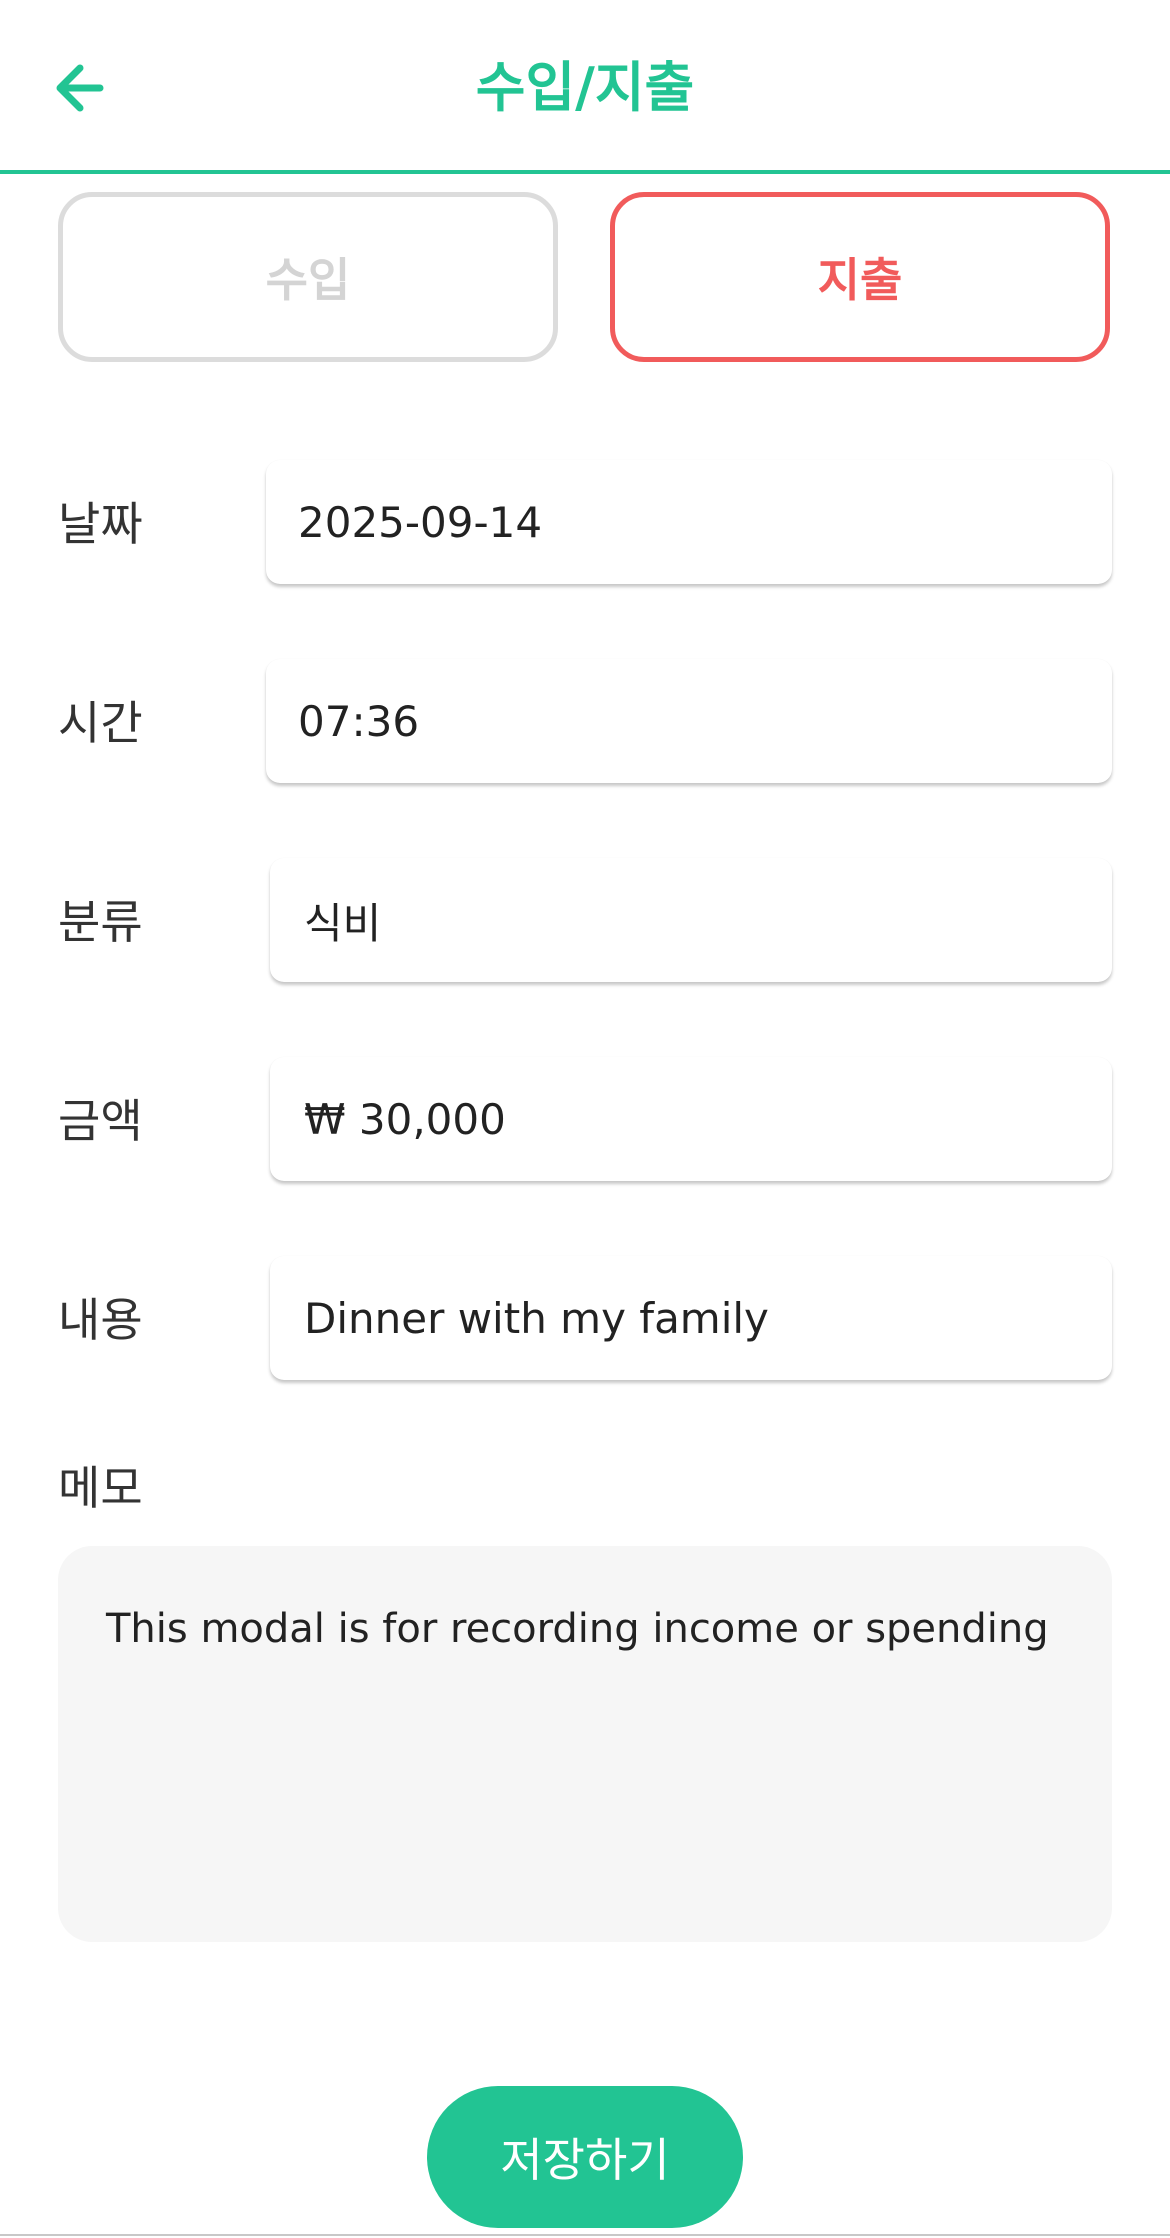  Describe the element at coordinates (100, 1320) in the screenshot. I see `description-label: 내용` at that location.